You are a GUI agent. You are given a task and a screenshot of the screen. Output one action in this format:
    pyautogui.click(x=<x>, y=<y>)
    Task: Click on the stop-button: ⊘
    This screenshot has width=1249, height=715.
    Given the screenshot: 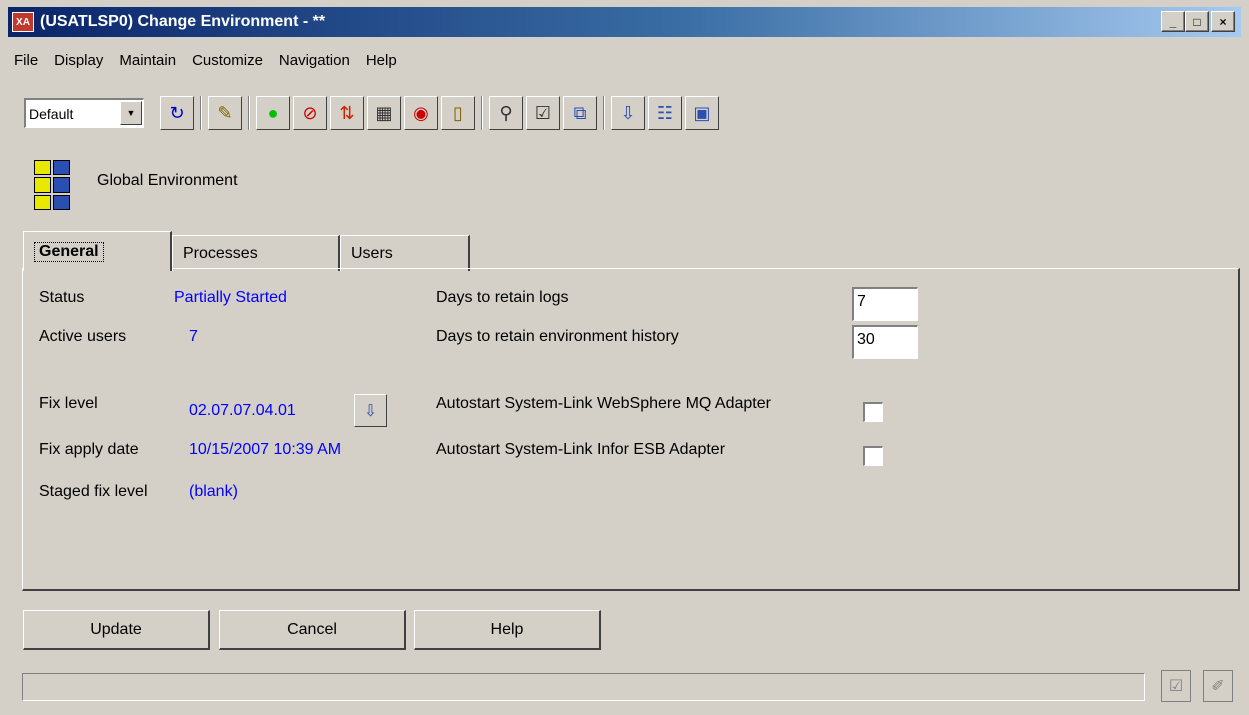 What is the action you would take?
    pyautogui.click(x=310, y=113)
    